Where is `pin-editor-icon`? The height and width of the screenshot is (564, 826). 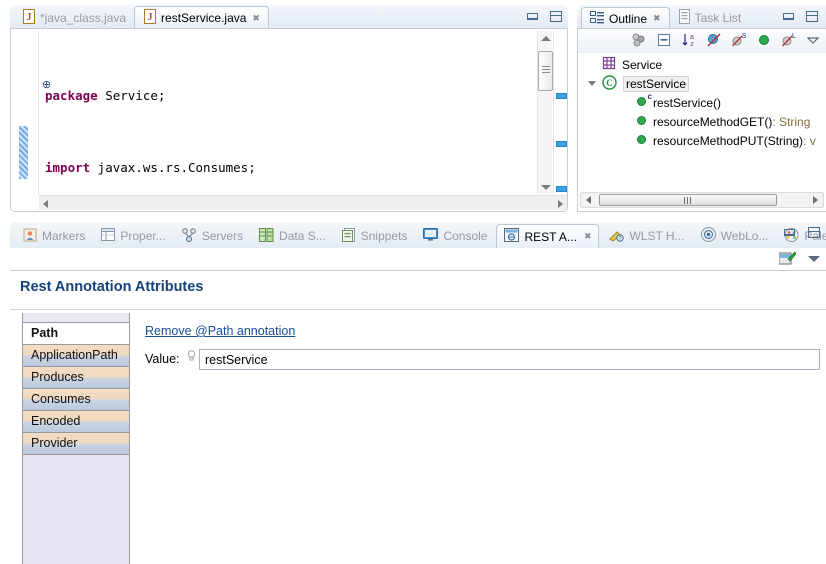
pin-editor-icon is located at coordinates (787, 258).